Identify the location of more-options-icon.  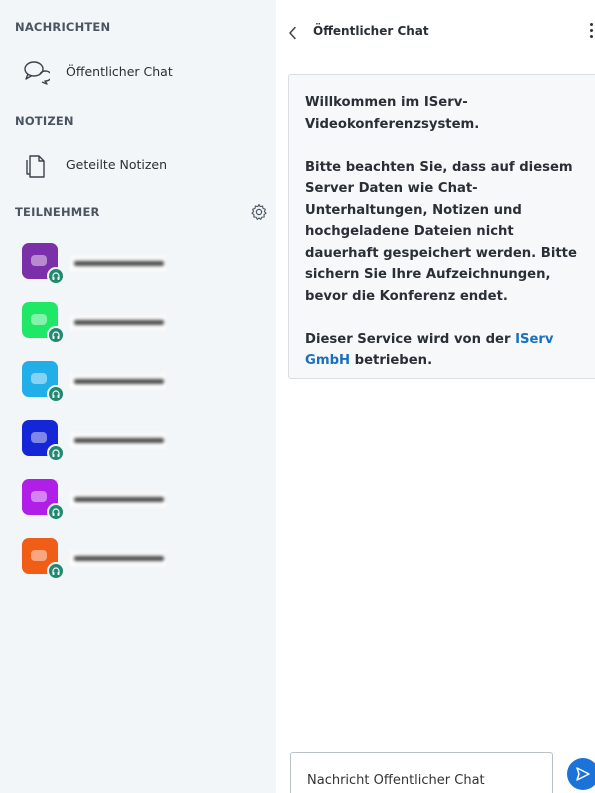
(592, 32).